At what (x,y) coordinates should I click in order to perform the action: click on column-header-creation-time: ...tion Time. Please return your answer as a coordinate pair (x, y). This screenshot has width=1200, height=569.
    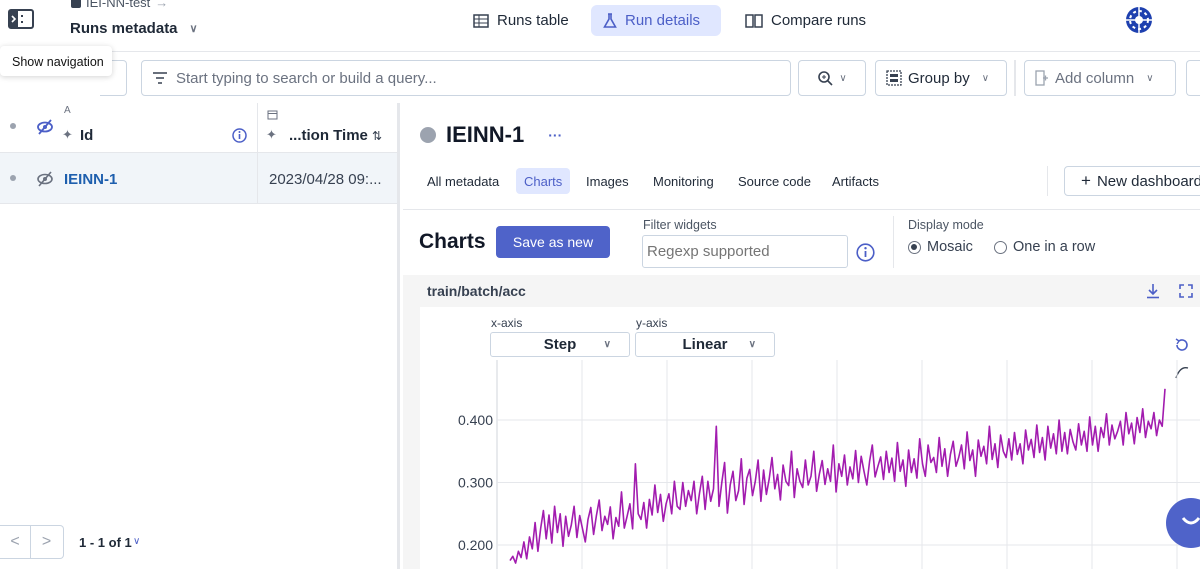
    Looking at the image, I should click on (328, 135).